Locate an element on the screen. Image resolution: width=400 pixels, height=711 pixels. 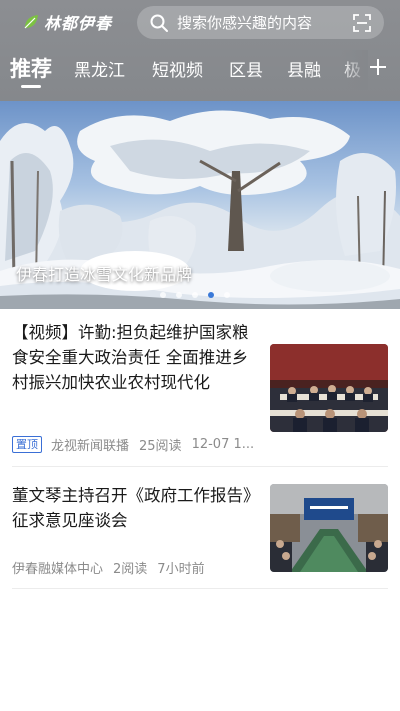
news-source: 龙视新闻联播 is located at coordinates (90, 446).